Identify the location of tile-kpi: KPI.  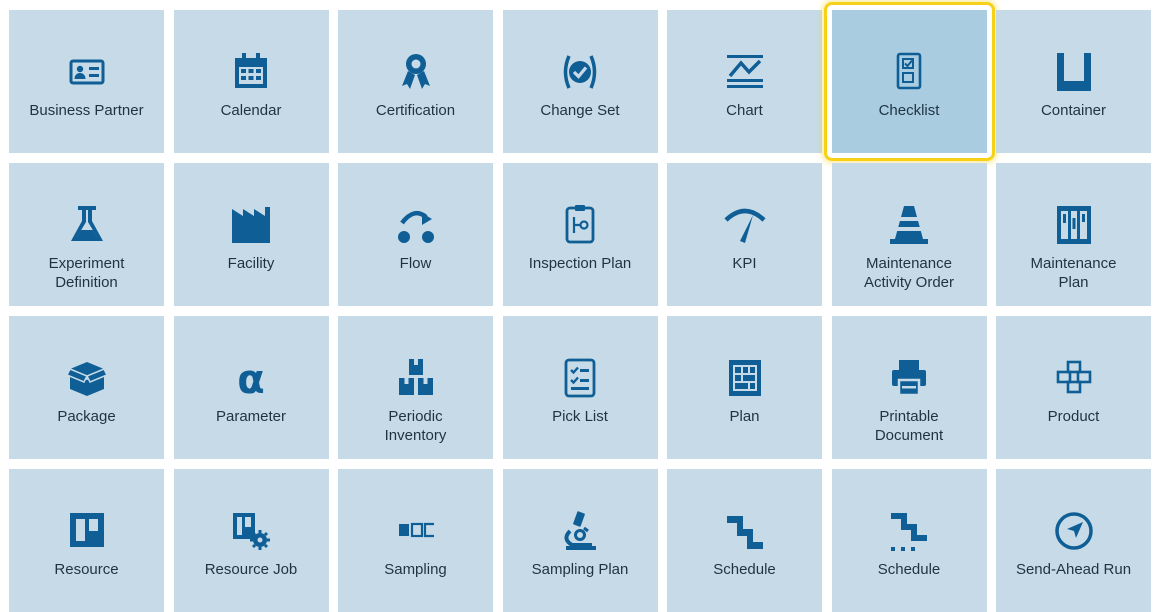
(744, 234).